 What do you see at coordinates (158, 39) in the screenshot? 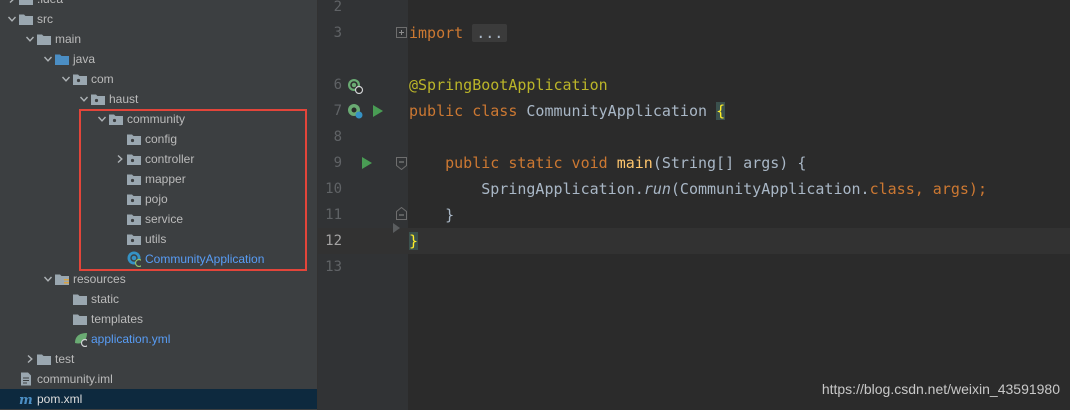
I see `tree-item-main: main` at bounding box center [158, 39].